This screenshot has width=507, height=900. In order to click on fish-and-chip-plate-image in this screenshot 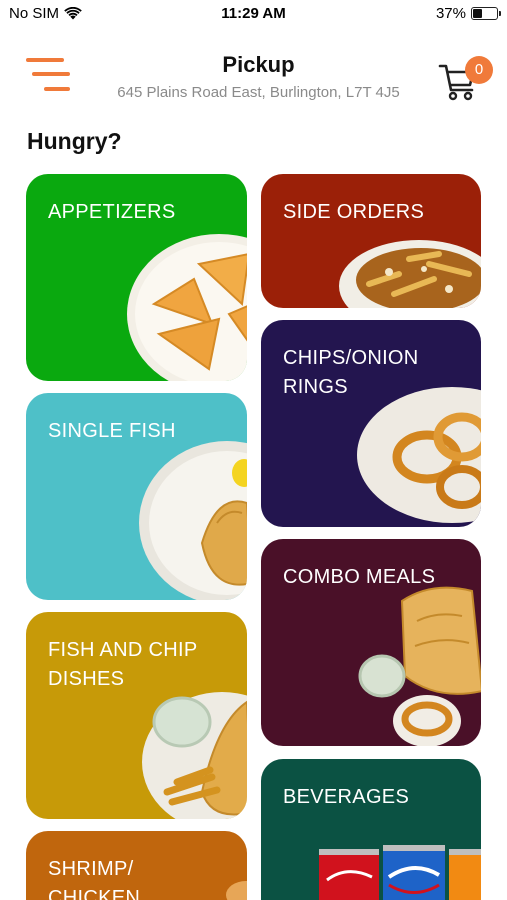, I will do `click(194, 755)`.